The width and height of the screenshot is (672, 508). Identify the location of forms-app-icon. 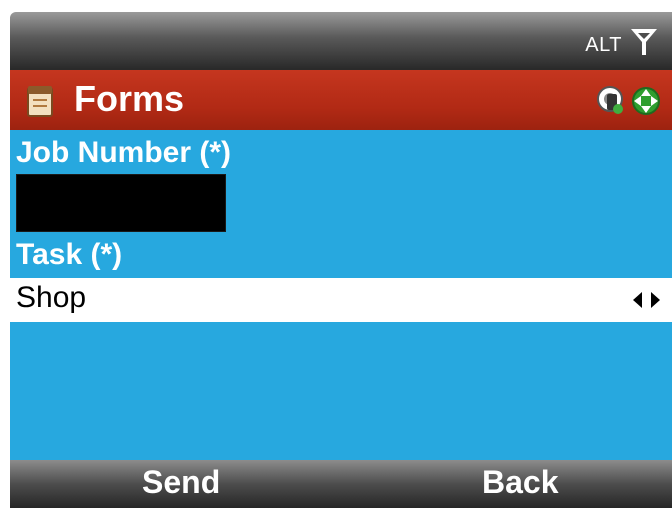
(40, 101).